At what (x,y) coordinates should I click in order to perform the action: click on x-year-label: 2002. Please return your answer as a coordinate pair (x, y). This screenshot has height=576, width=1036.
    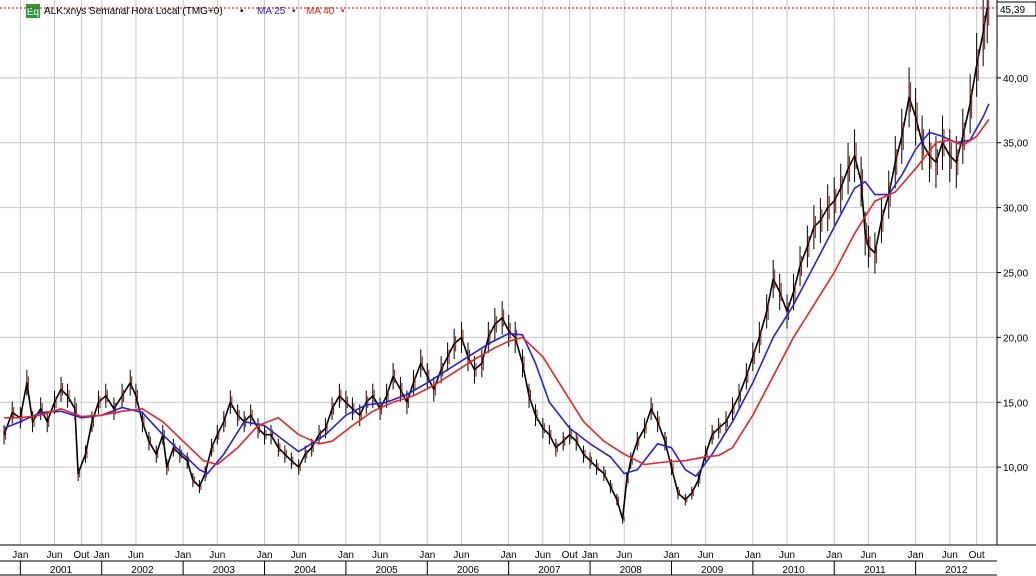
    Looking at the image, I should click on (142, 570).